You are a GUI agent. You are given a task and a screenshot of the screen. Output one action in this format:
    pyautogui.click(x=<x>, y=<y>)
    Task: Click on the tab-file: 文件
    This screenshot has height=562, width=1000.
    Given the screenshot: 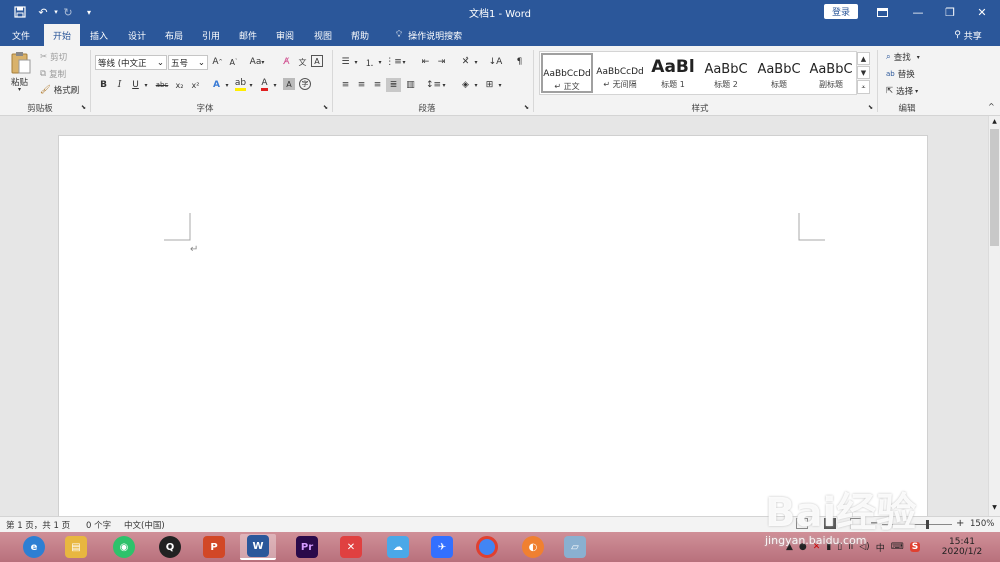 What is the action you would take?
    pyautogui.click(x=21, y=35)
    